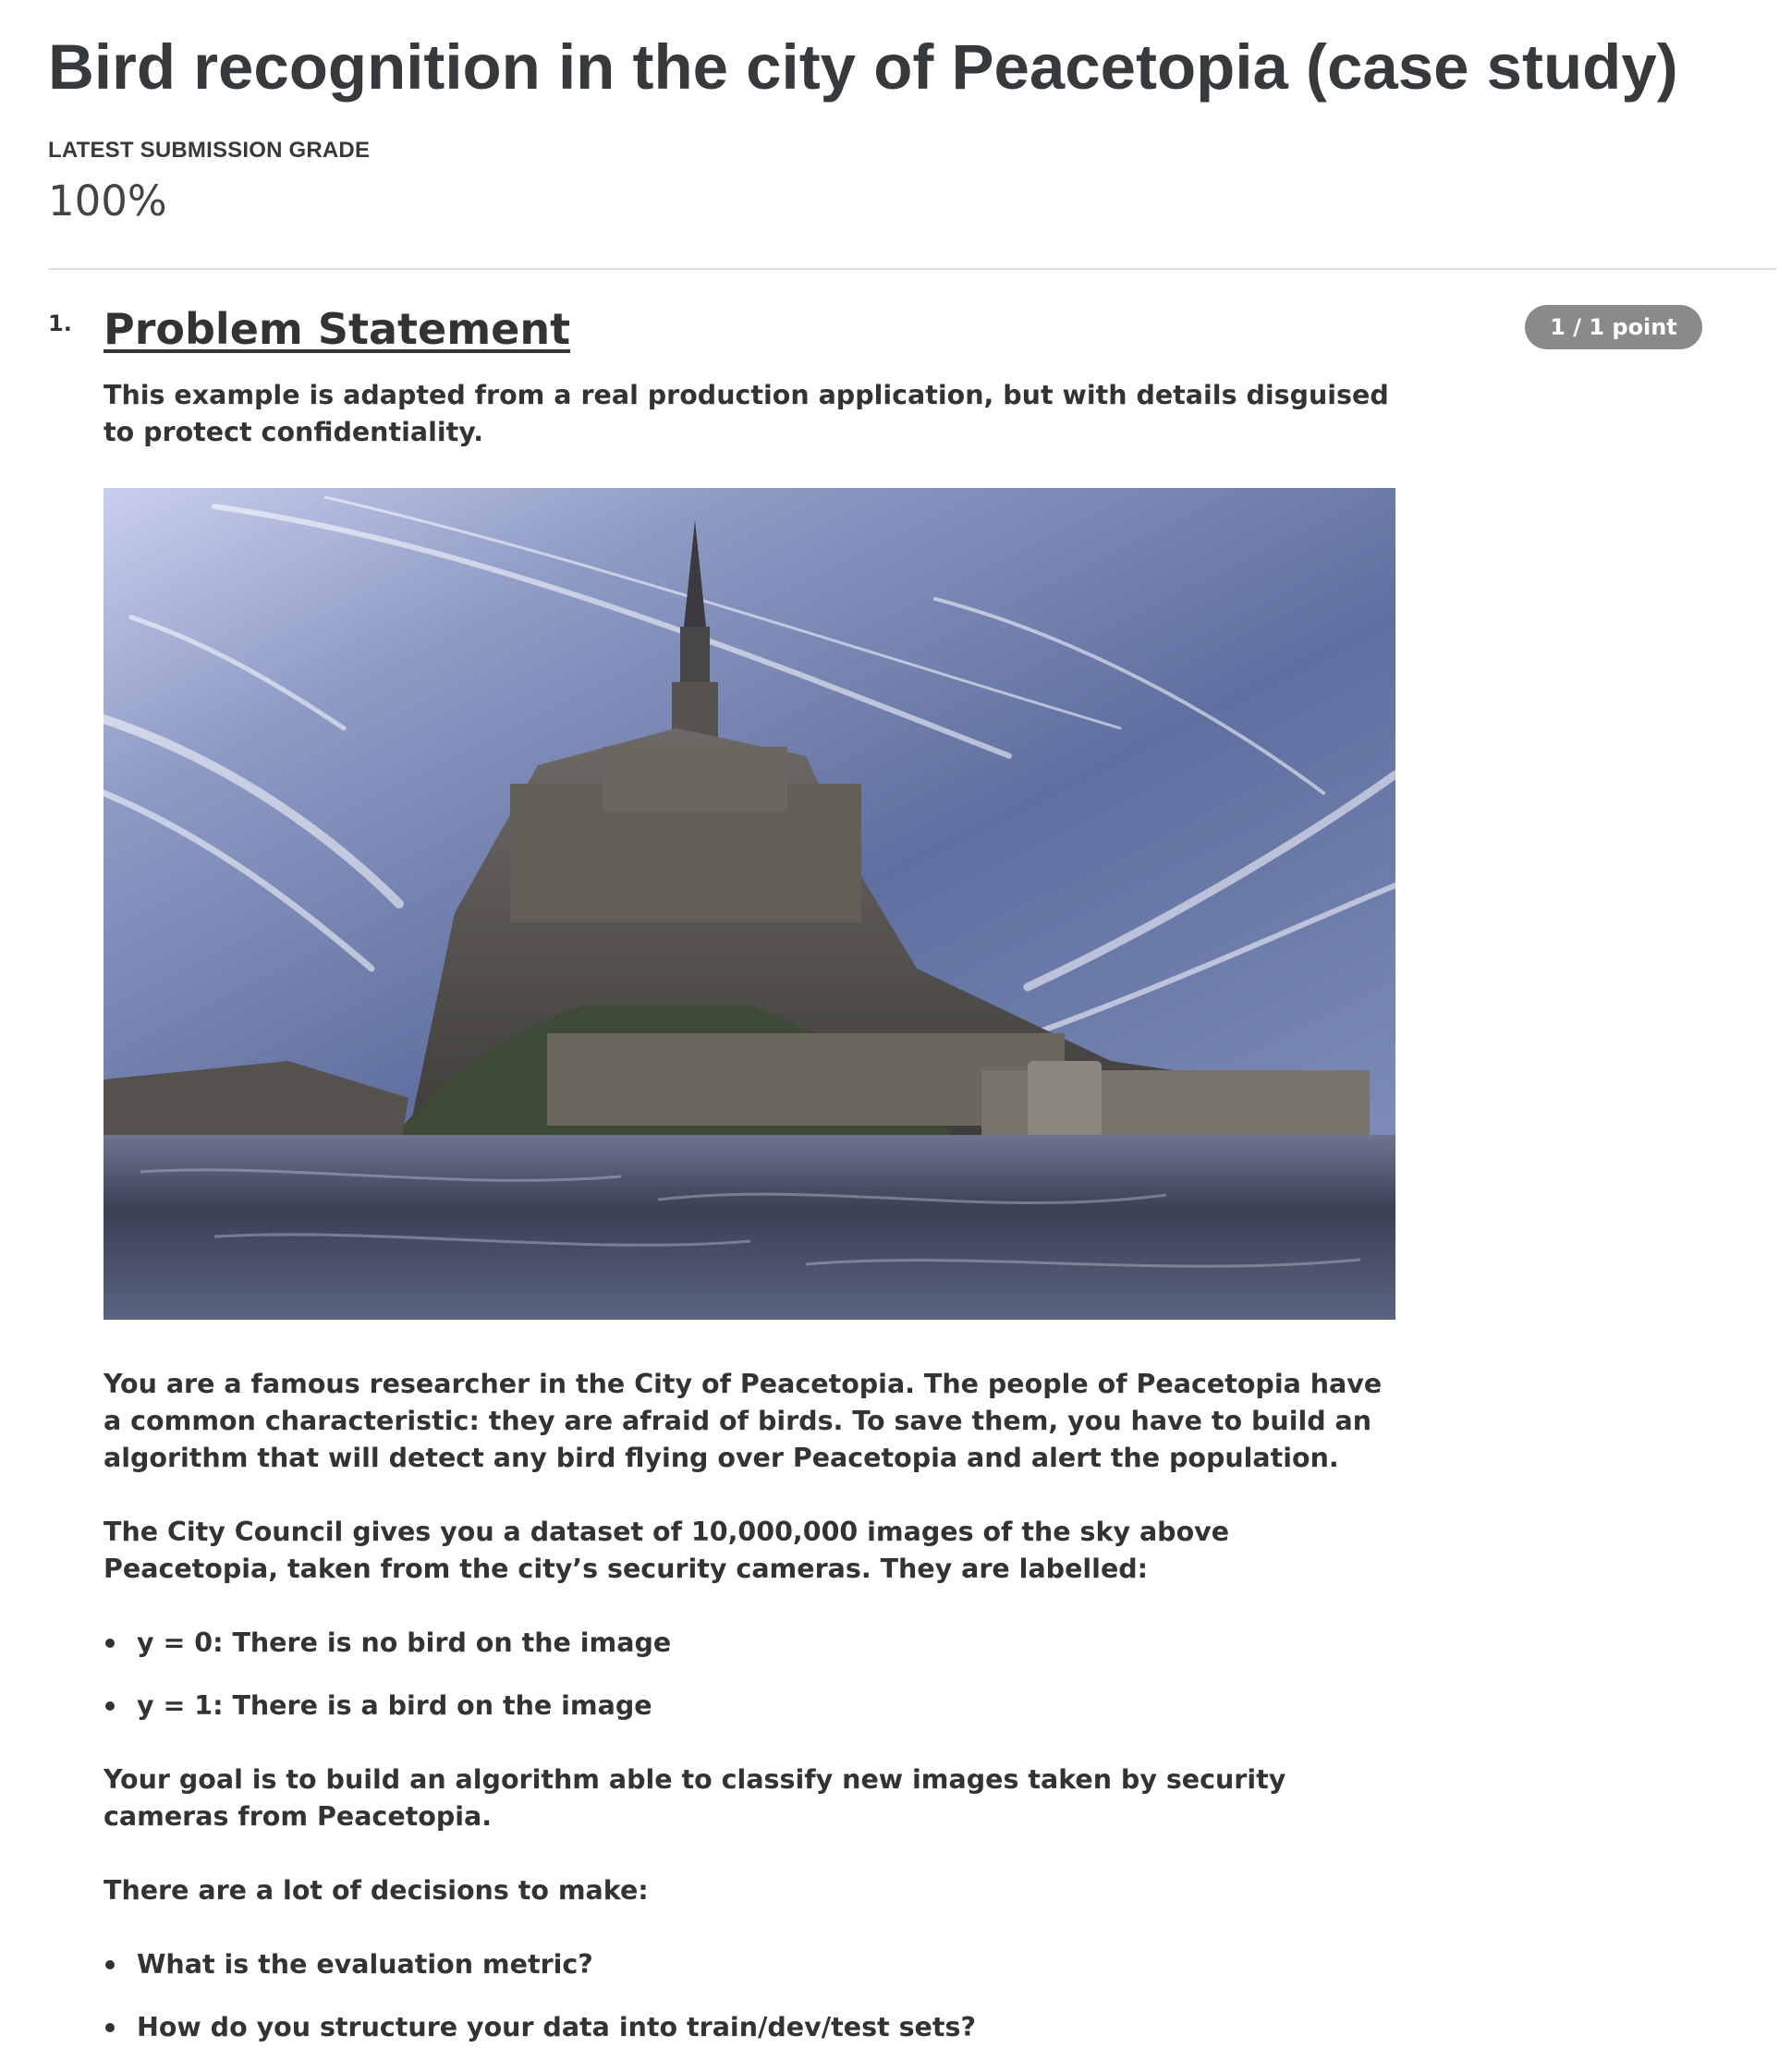 This screenshot has height=2072, width=1791. Describe the element at coordinates (750, 1964) in the screenshot. I see `list-item: What is the evaluation metric?` at that location.